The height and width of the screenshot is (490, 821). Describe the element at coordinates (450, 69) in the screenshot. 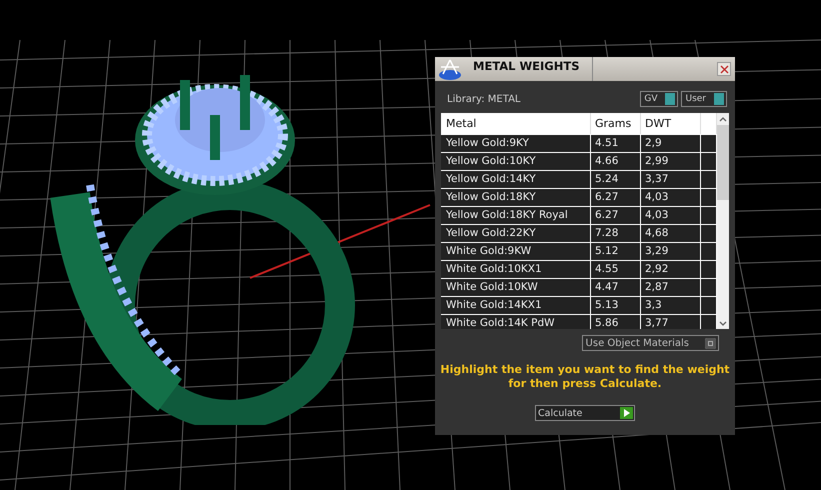

I see `scale-icon` at that location.